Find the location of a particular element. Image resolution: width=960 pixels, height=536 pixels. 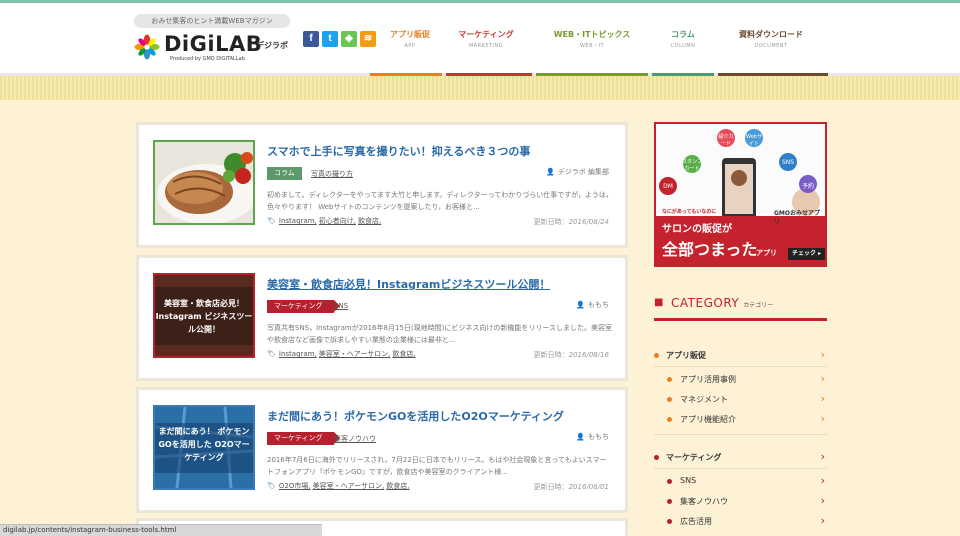

banner-icon-label: DM is located at coordinates (668, 186).